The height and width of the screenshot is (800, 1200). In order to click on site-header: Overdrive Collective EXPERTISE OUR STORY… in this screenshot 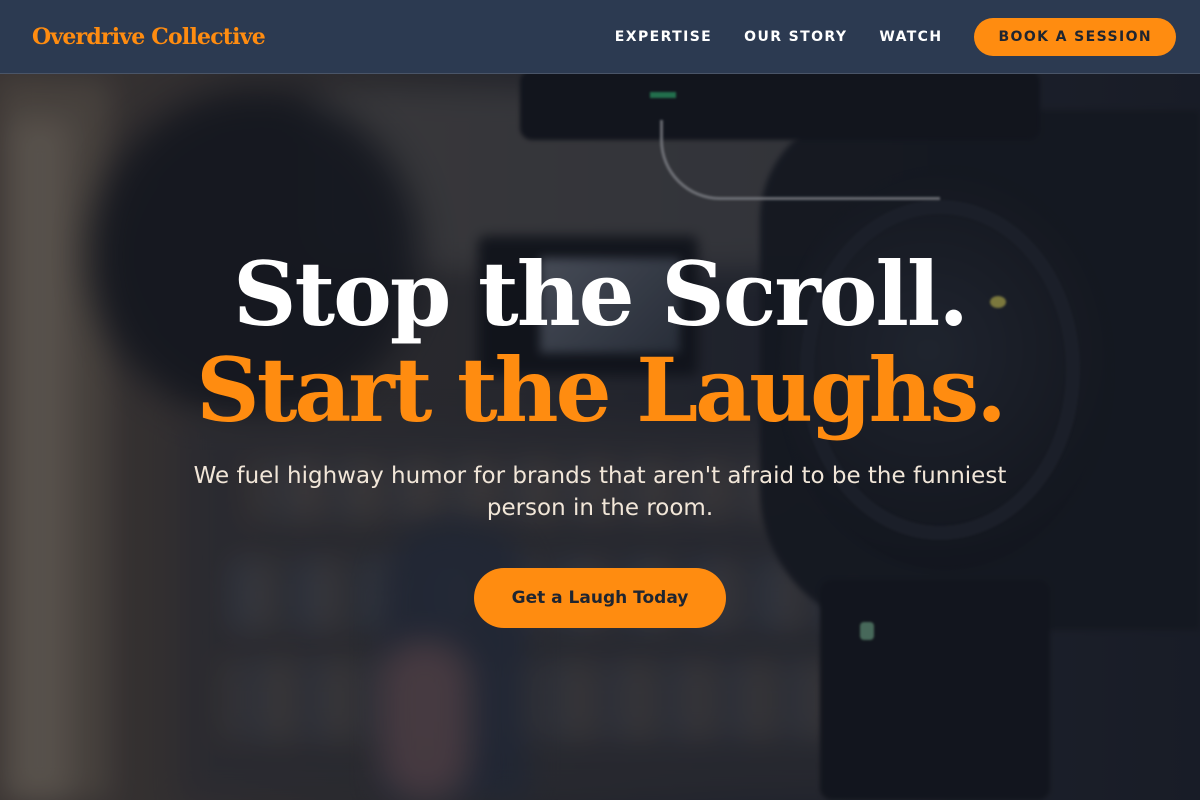, I will do `click(600, 37)`.